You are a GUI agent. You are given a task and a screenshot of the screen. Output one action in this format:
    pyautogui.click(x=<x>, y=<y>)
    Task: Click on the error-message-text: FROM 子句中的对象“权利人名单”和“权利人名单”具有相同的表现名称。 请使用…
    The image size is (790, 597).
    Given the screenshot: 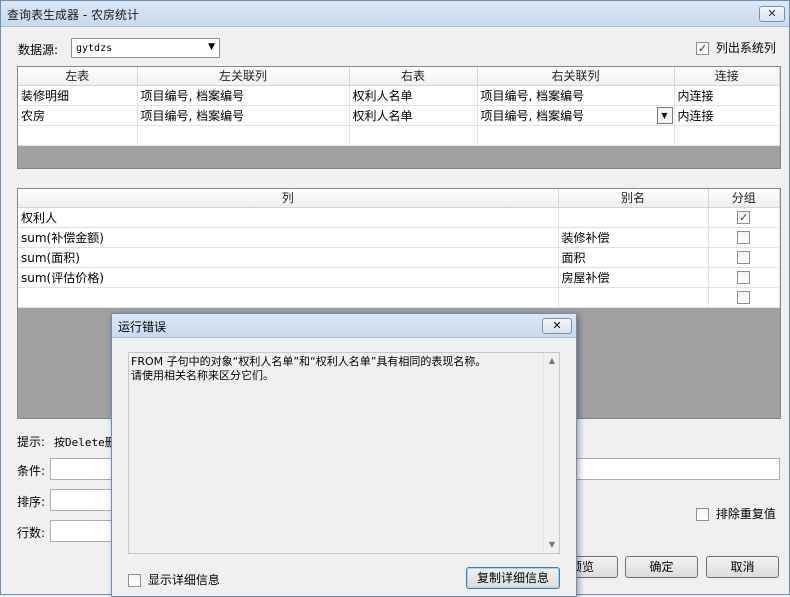 What is the action you would take?
    pyautogui.click(x=309, y=368)
    